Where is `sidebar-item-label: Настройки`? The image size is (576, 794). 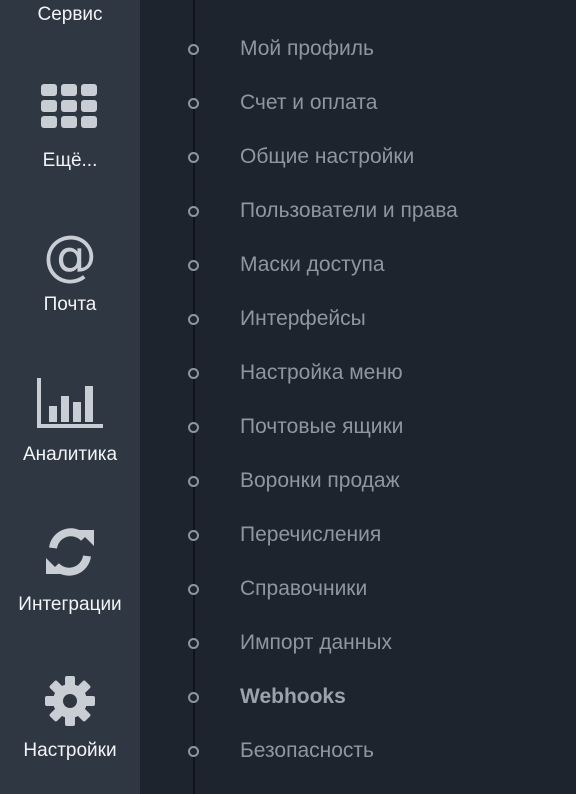 sidebar-item-label: Настройки is located at coordinates (70, 750).